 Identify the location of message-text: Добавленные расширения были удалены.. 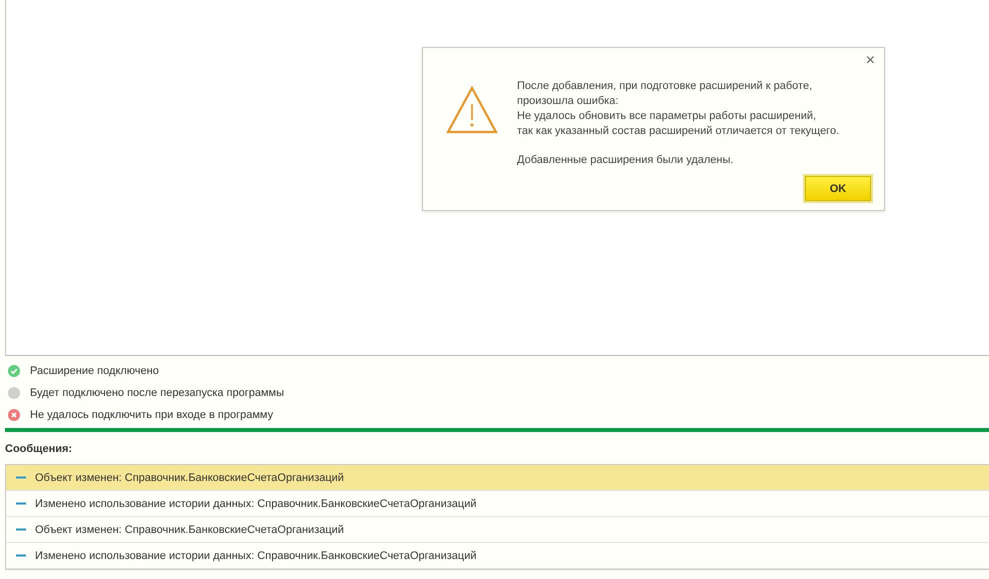
(625, 160).